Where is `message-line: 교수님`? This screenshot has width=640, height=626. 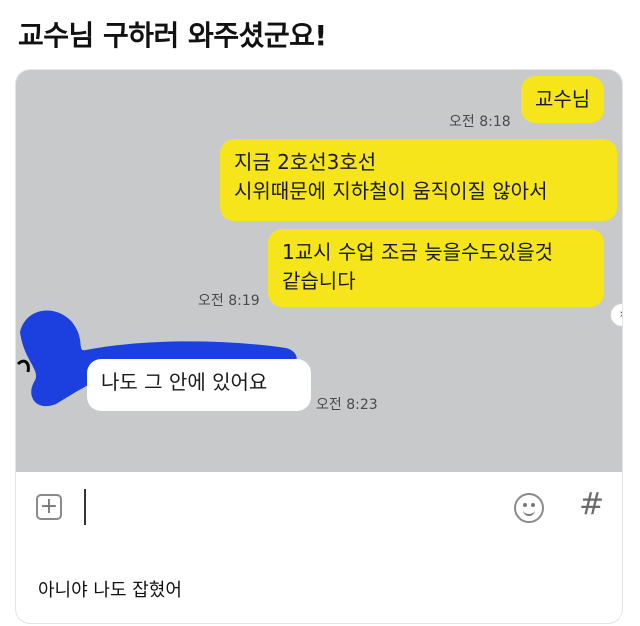
message-line: 교수님 is located at coordinates (563, 99).